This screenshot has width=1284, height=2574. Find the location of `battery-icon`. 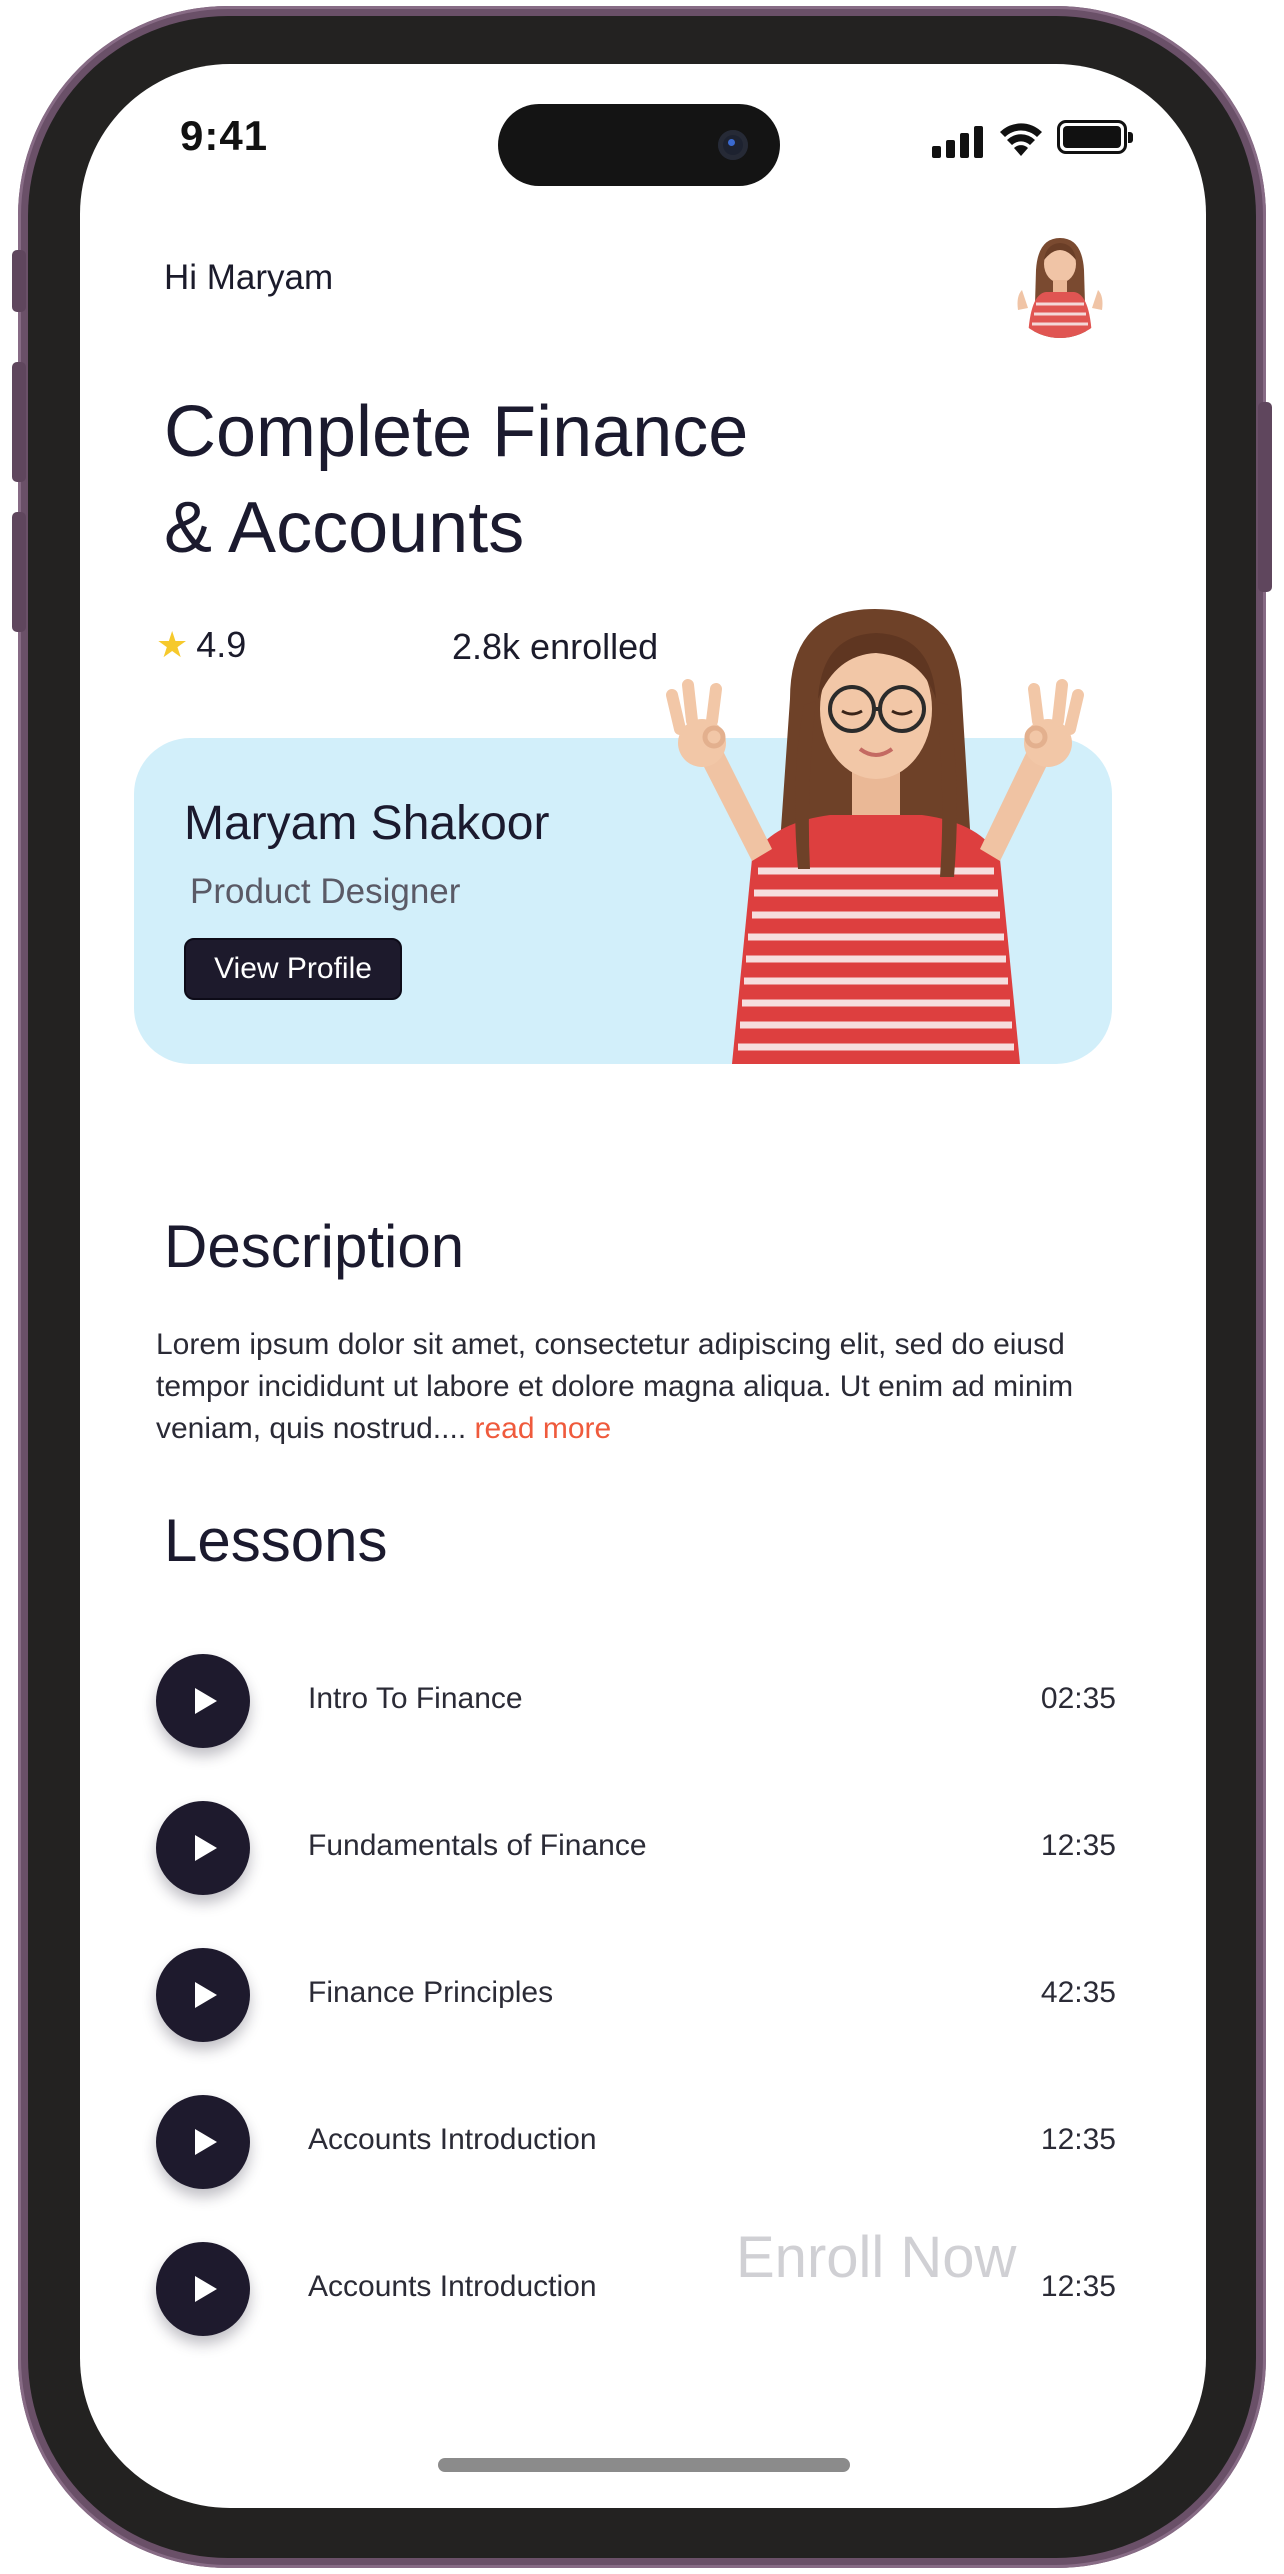

battery-icon is located at coordinates (1095, 137).